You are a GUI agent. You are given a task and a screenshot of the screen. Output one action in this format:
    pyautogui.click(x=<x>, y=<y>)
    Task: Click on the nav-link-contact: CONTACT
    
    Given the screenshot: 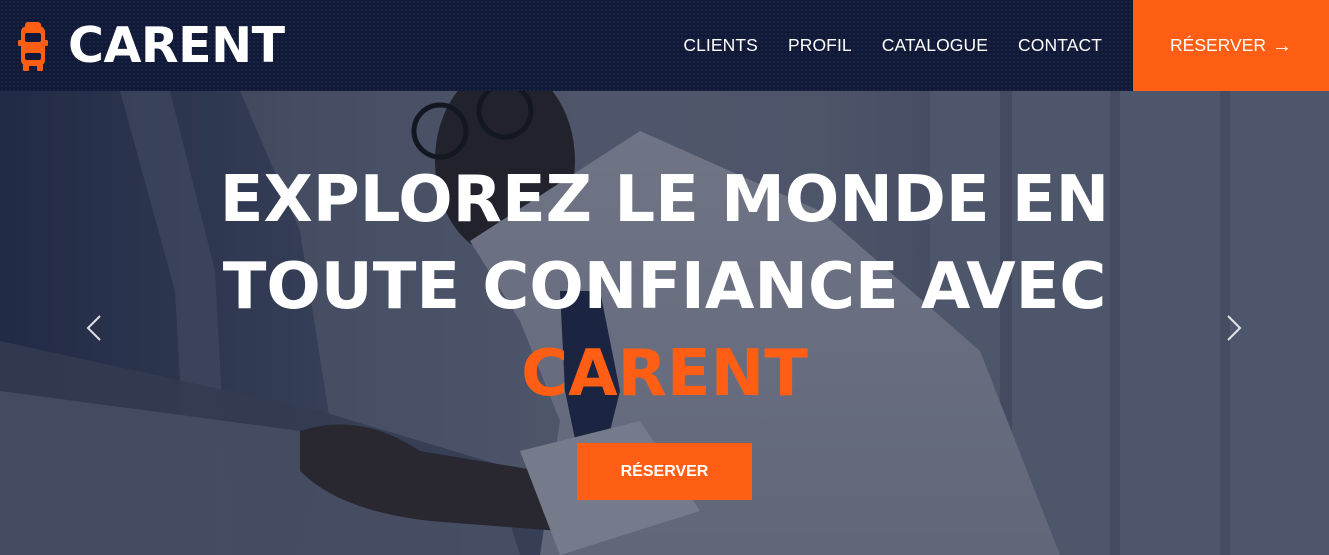 What is the action you would take?
    pyautogui.click(x=1060, y=45)
    